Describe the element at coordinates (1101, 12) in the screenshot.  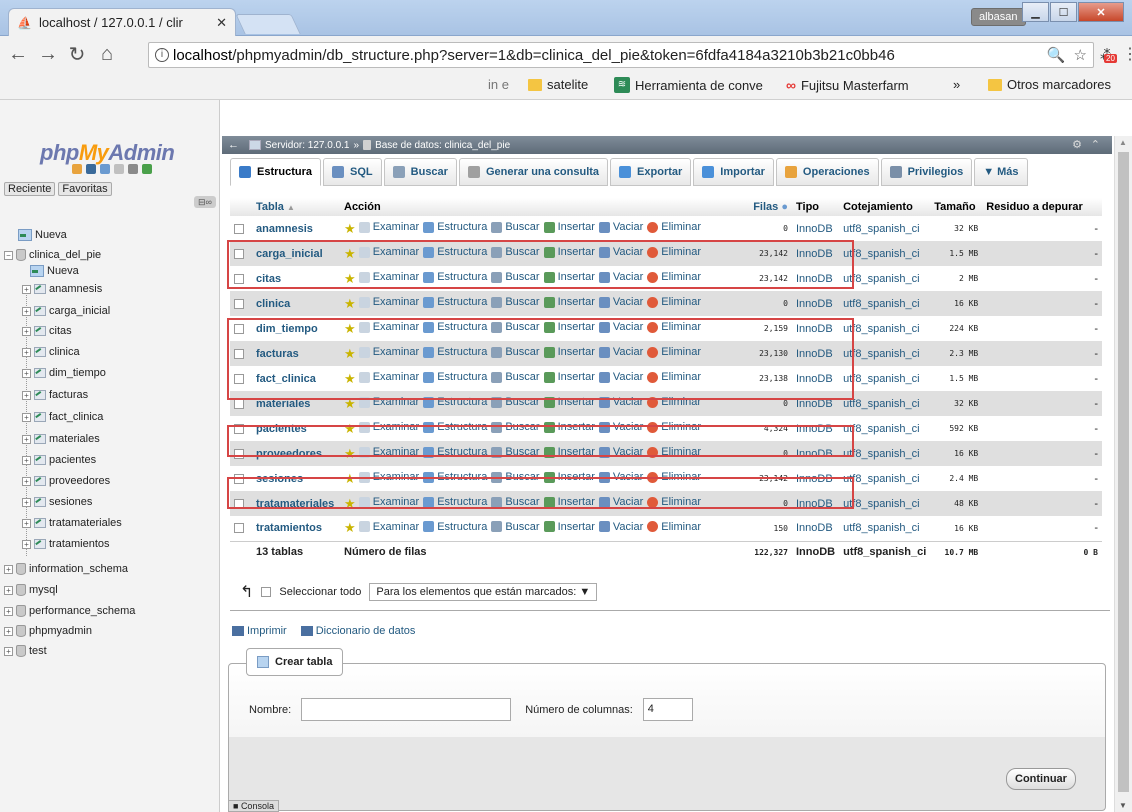
I see `window-close-icon: ✕` at that location.